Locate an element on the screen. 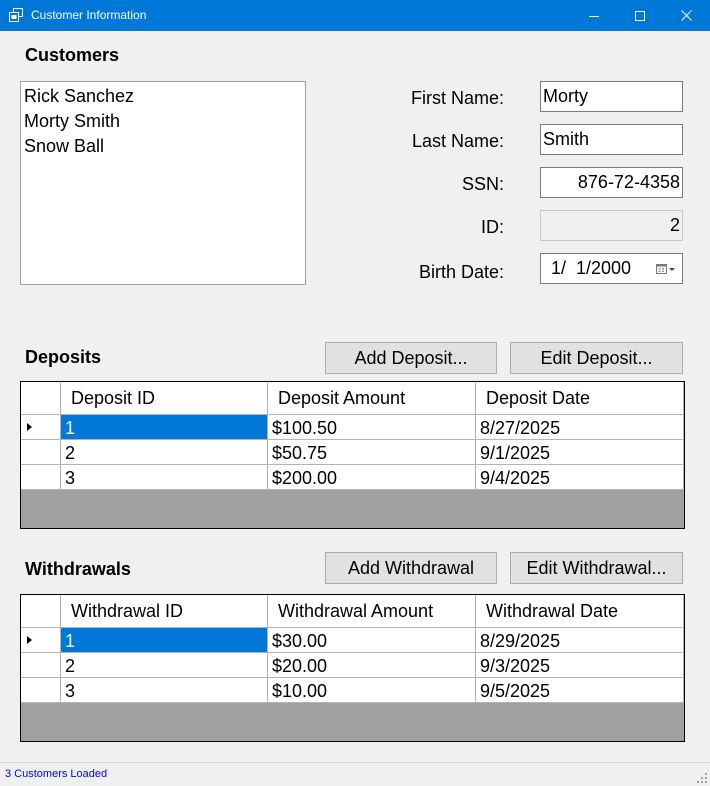  customer-list-item: Morty Smith is located at coordinates (72, 121).